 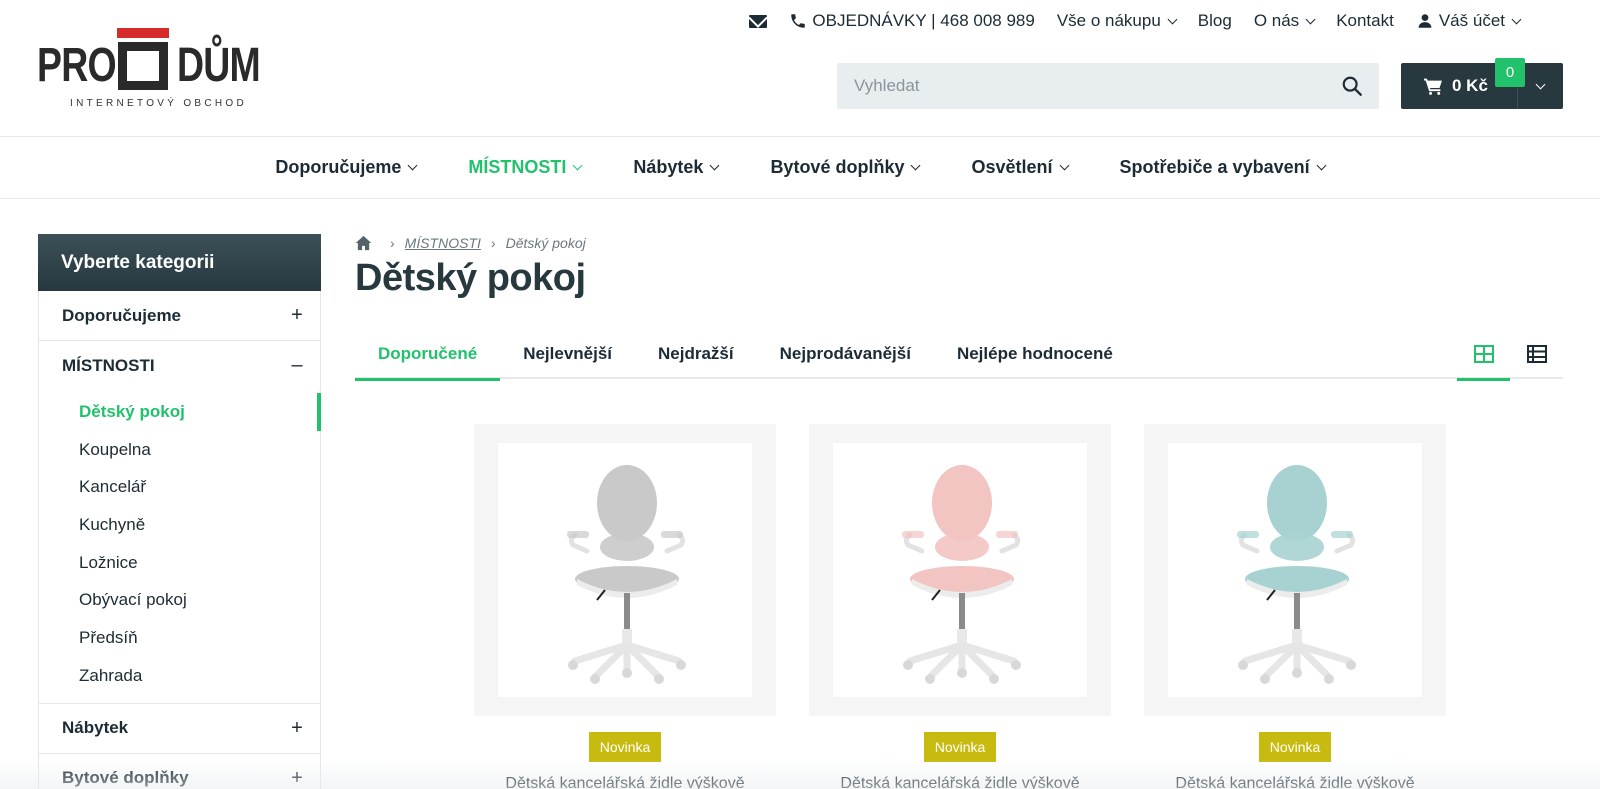 I want to click on topnav-about-label: O nás, so click(x=1276, y=20).